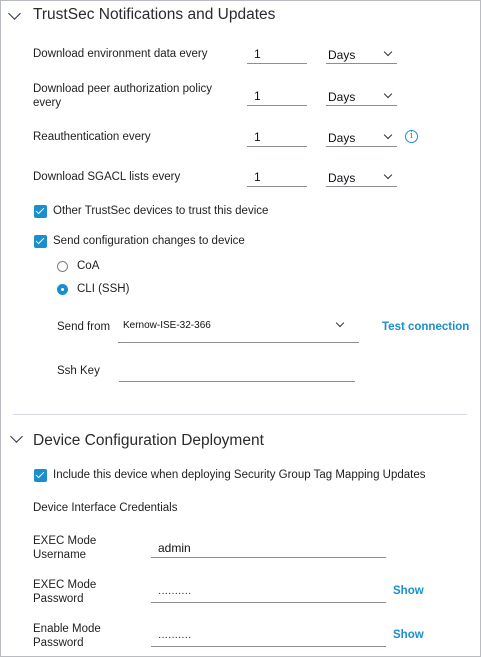 This screenshot has height=657, width=481. I want to click on info-icon: i, so click(411, 136).